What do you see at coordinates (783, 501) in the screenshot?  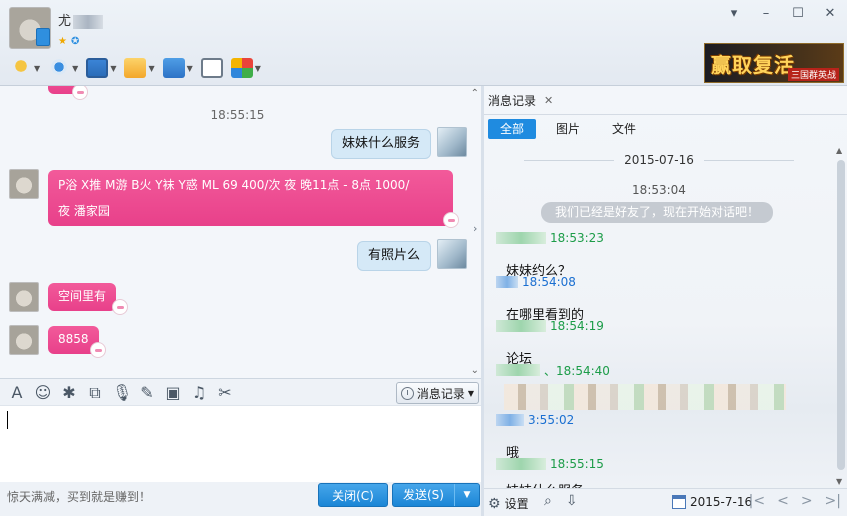 I see `prev-page-icon: <` at bounding box center [783, 501].